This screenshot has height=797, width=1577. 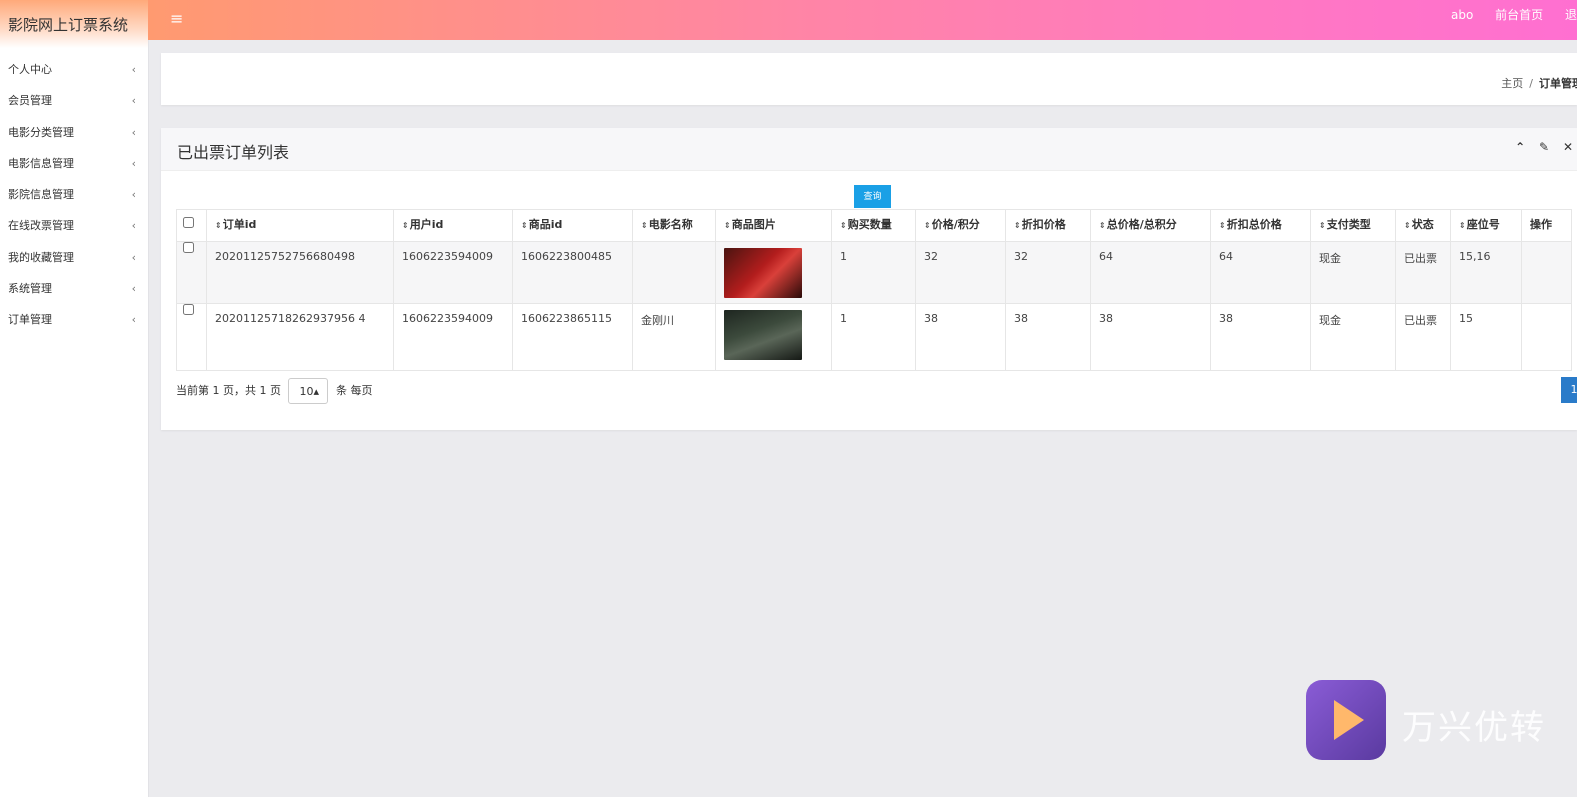 What do you see at coordinates (674, 225) in the screenshot?
I see `column-header-movie-name: ⇕电影名称` at bounding box center [674, 225].